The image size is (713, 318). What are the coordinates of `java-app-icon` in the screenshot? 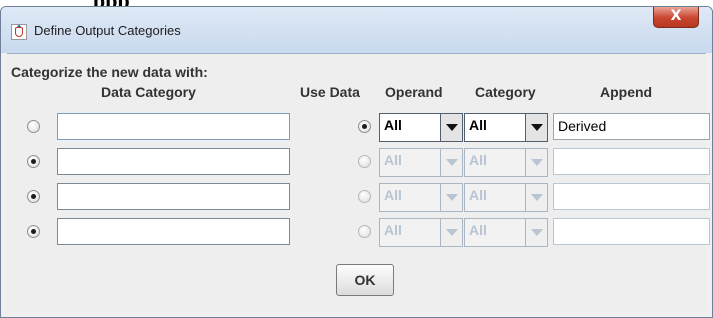 It's located at (19, 32).